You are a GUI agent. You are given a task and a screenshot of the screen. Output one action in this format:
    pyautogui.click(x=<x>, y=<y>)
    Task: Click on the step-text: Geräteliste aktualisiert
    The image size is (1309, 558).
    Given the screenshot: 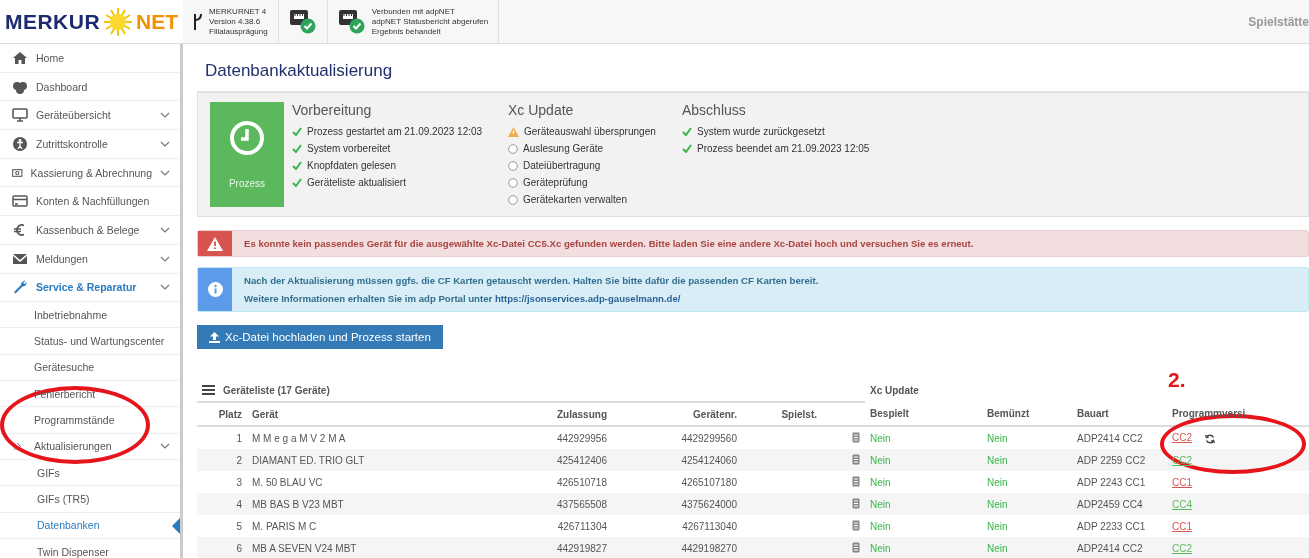 What is the action you would take?
    pyautogui.click(x=356, y=182)
    